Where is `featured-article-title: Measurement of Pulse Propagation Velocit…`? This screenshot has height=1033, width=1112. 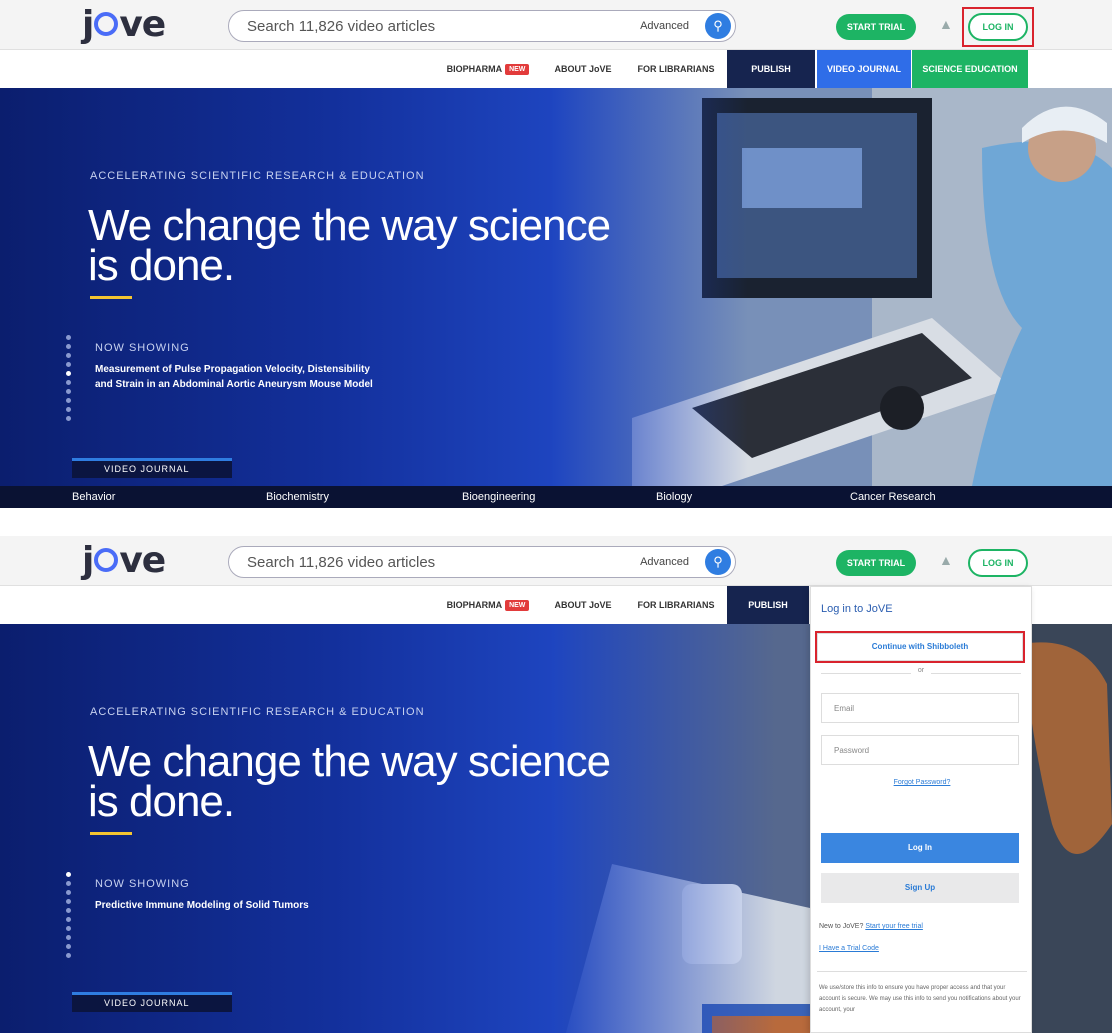 featured-article-title: Measurement of Pulse Propagation Velocit… is located at coordinates (235, 377).